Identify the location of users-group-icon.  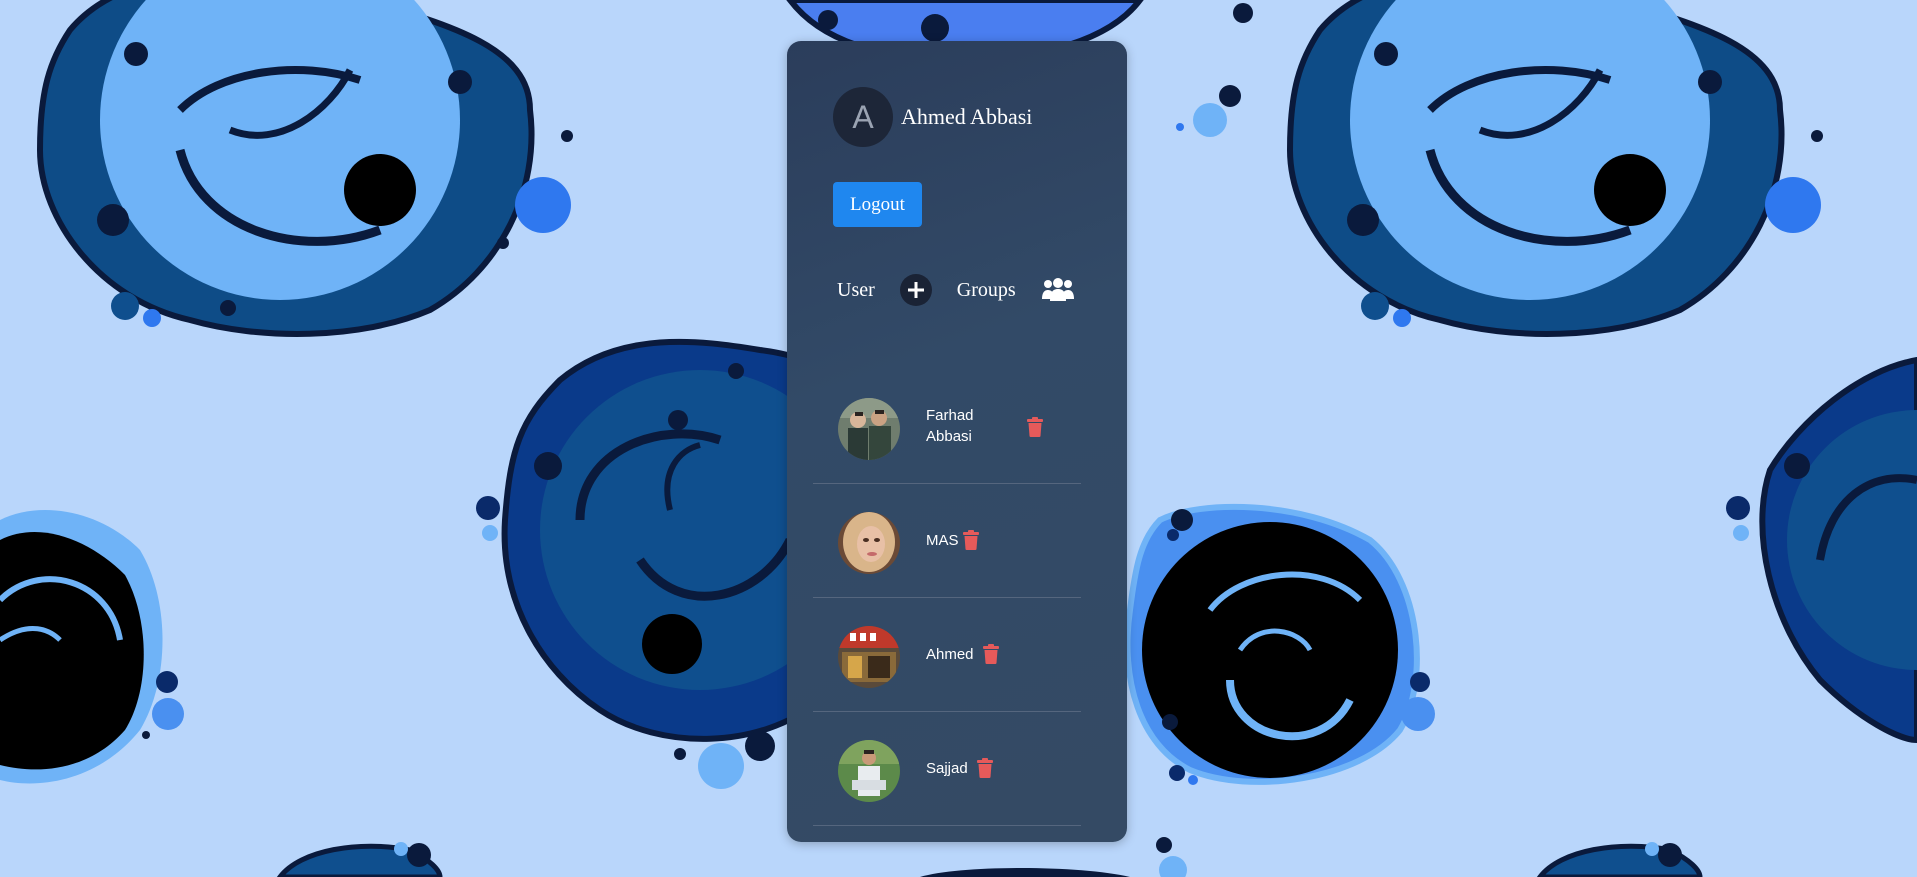
(1057, 289).